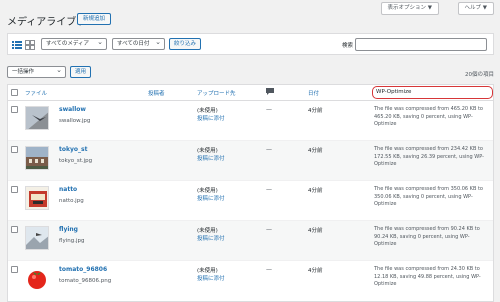 This screenshot has height=302, width=500. I want to click on media-filename: tokyo_st.jpg, so click(76, 161).